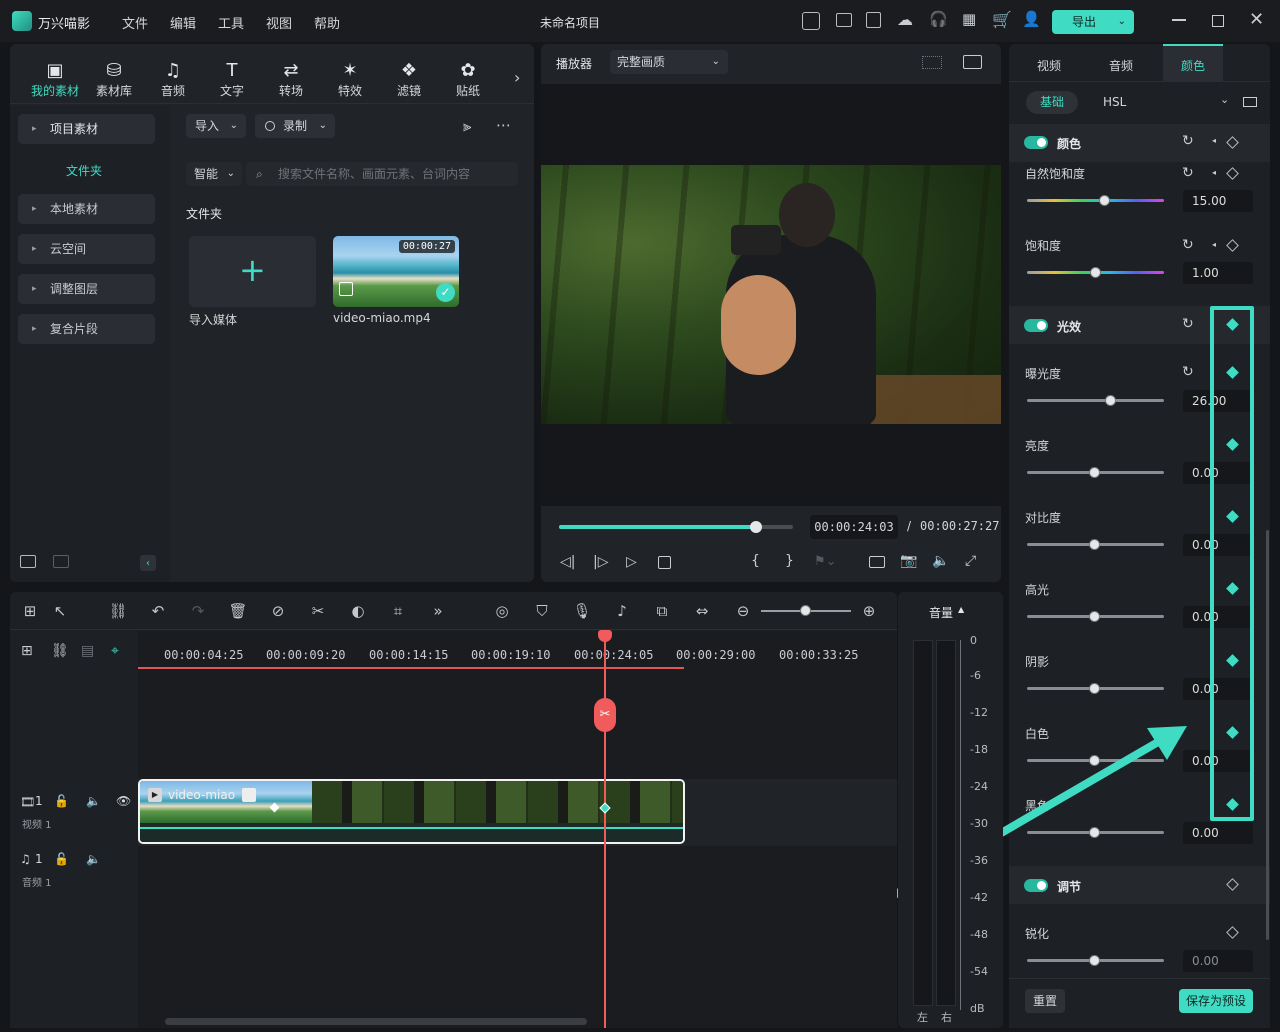 This screenshot has height=1032, width=1280. Describe the element at coordinates (148, 563) in the screenshot. I see `collapse-sidebar-icon: ‹` at that location.